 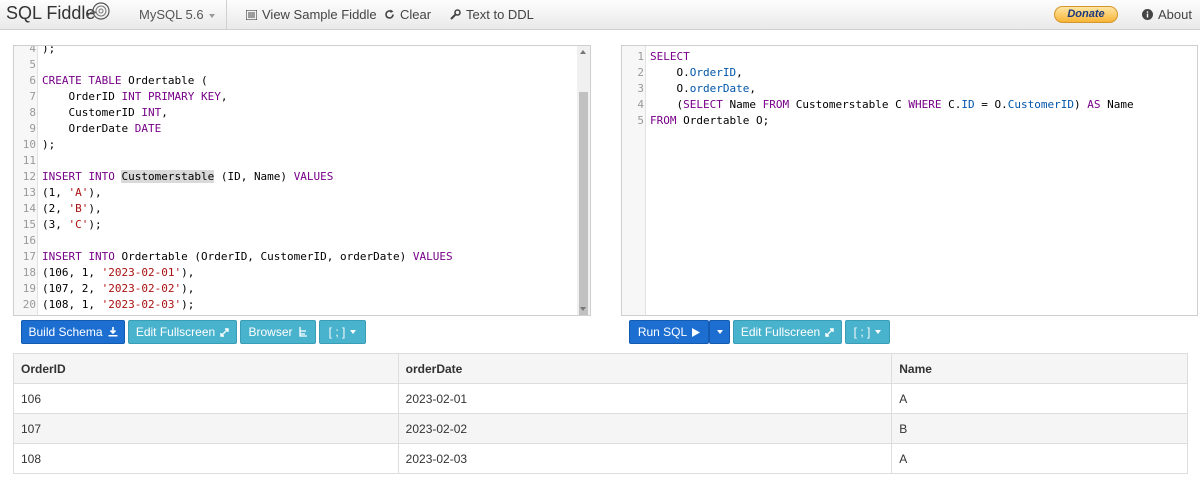 I want to click on schema-delimiter-dropdown: [ ; ], so click(x=342, y=332).